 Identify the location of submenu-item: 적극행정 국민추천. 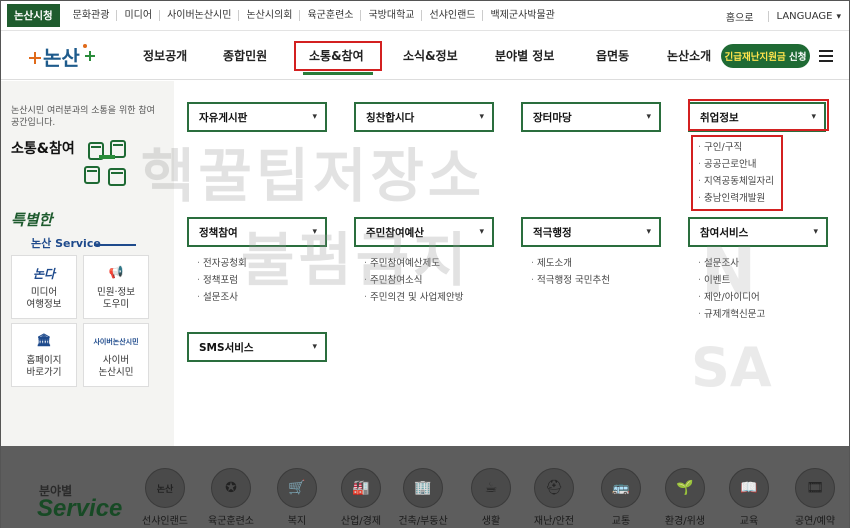
(570, 280).